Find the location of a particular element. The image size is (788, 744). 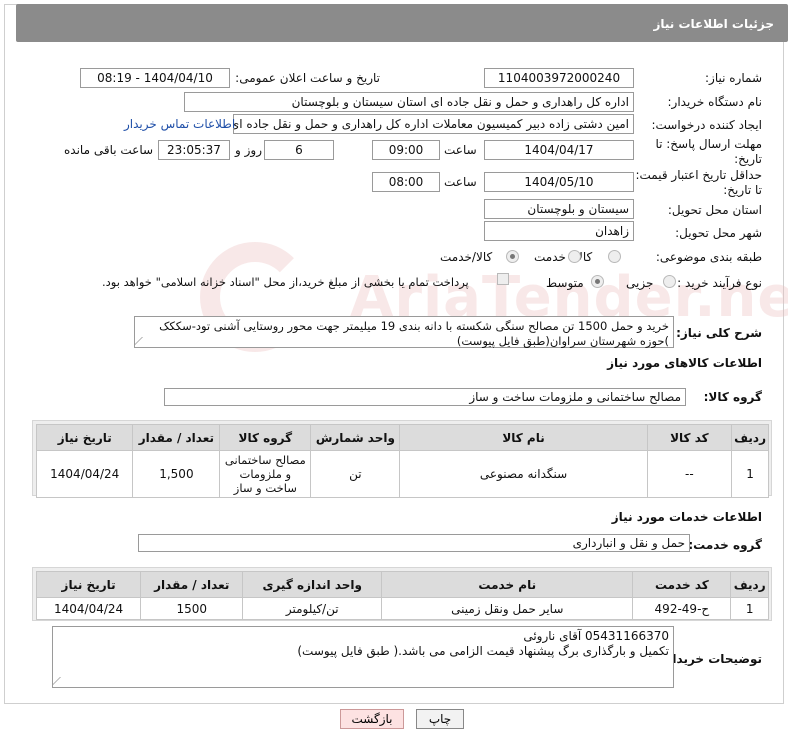

service-group-label: گروه خدمت: is located at coordinates (725, 545).